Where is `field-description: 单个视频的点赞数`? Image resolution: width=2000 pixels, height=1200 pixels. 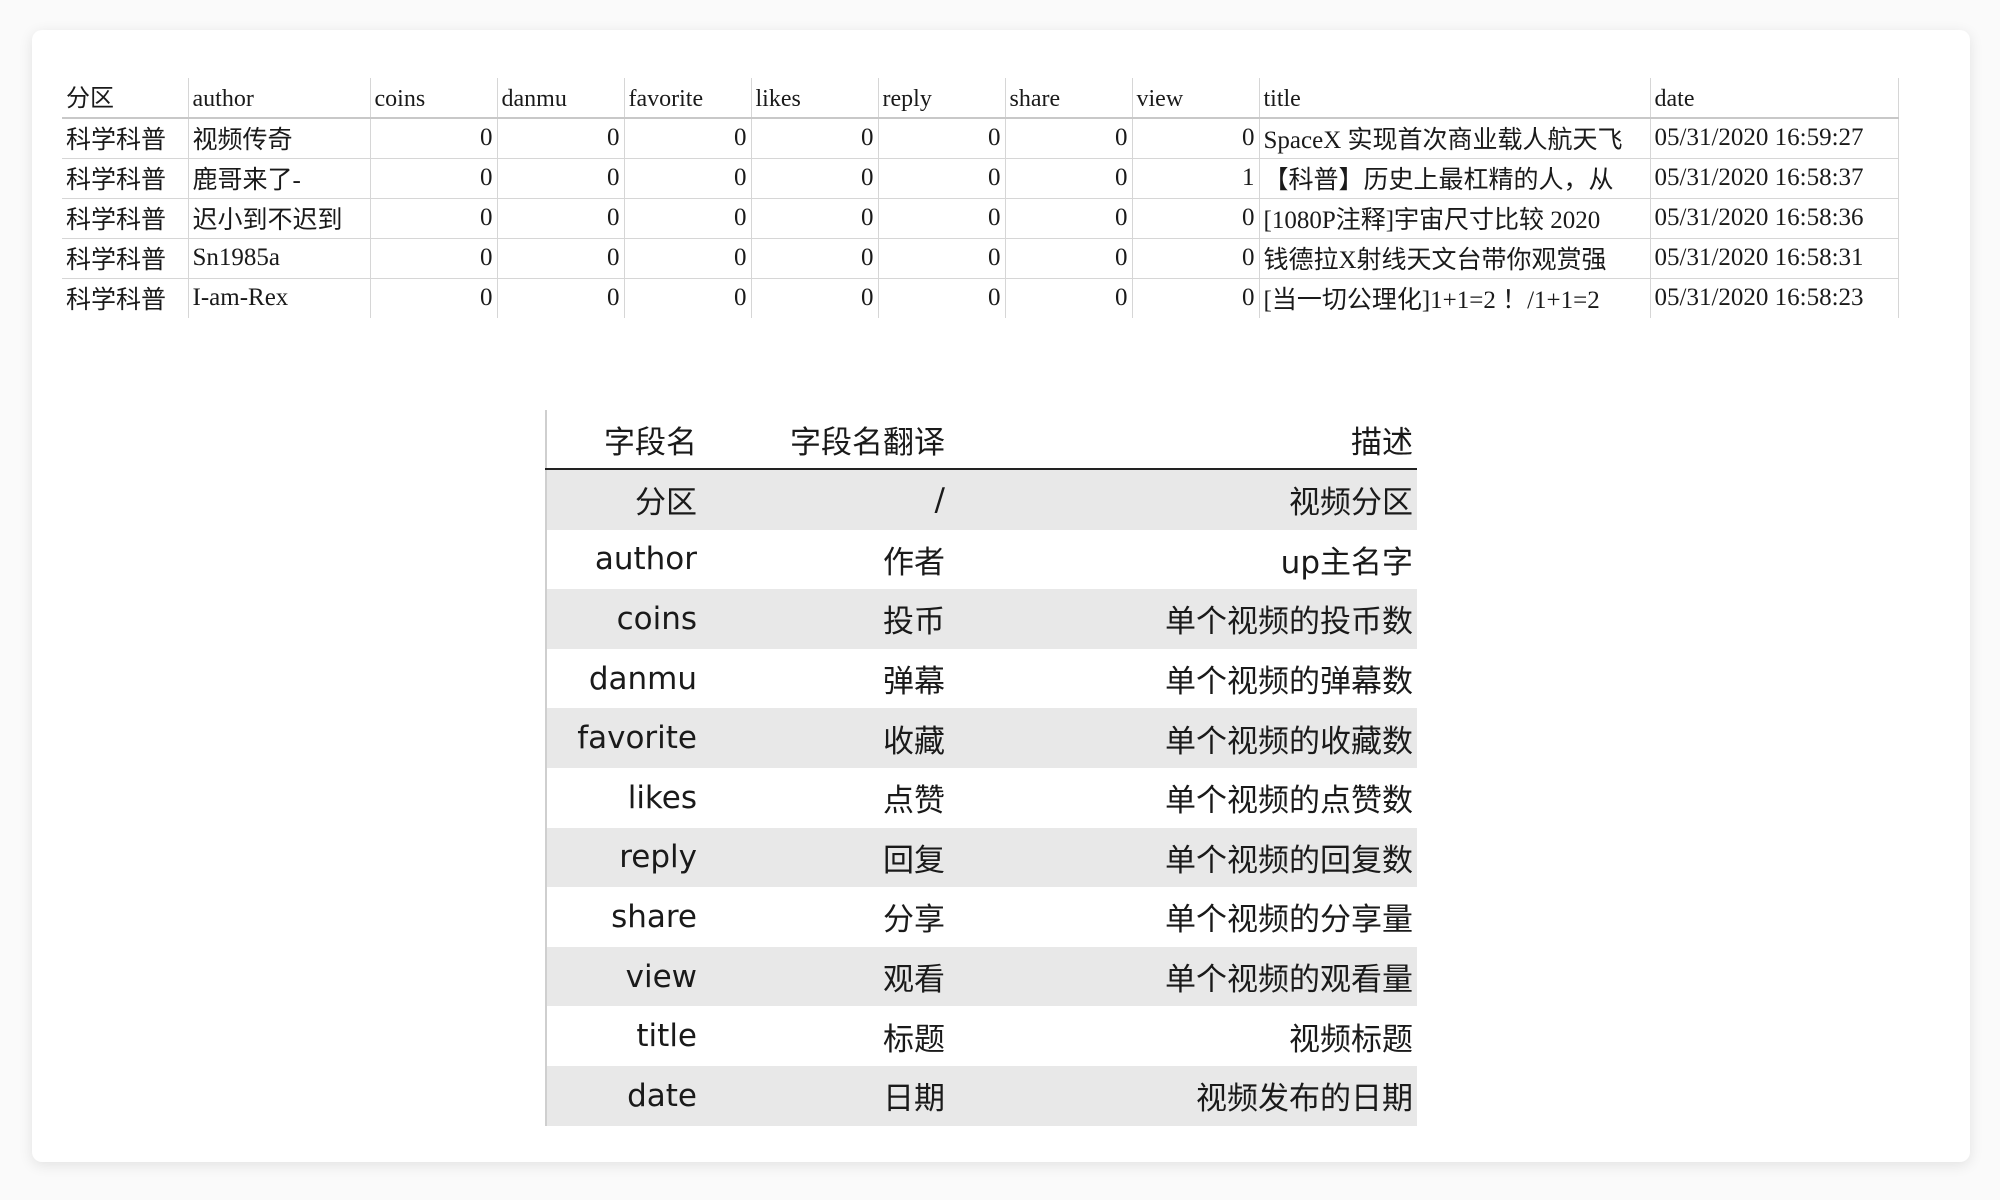 field-description: 单个视频的点赞数 is located at coordinates (1289, 801).